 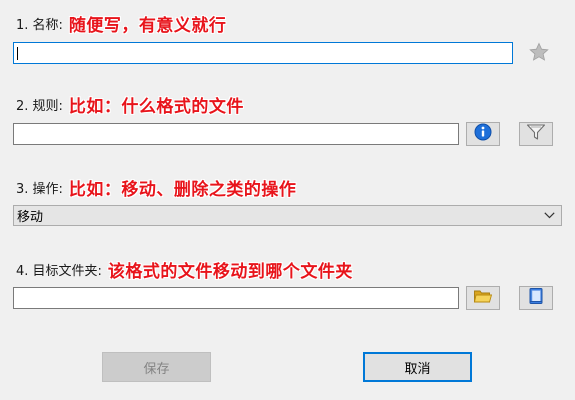 I want to click on operation-annotation: 比如：移动、删除之类的操作, so click(x=182, y=189).